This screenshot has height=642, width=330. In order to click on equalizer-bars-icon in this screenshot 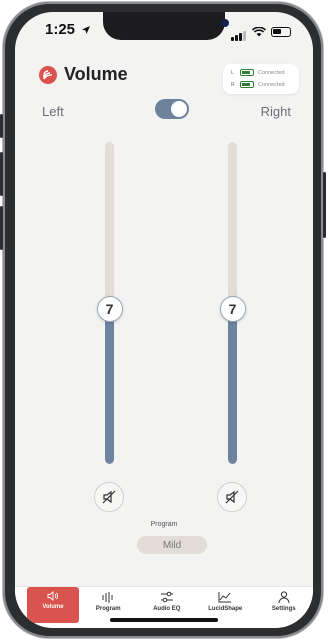, I will do `click(107, 597)`.